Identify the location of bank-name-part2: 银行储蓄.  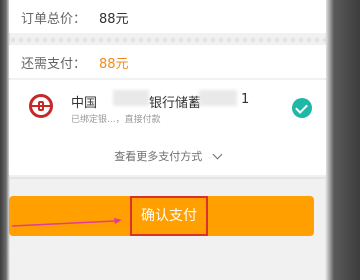
(175, 103).